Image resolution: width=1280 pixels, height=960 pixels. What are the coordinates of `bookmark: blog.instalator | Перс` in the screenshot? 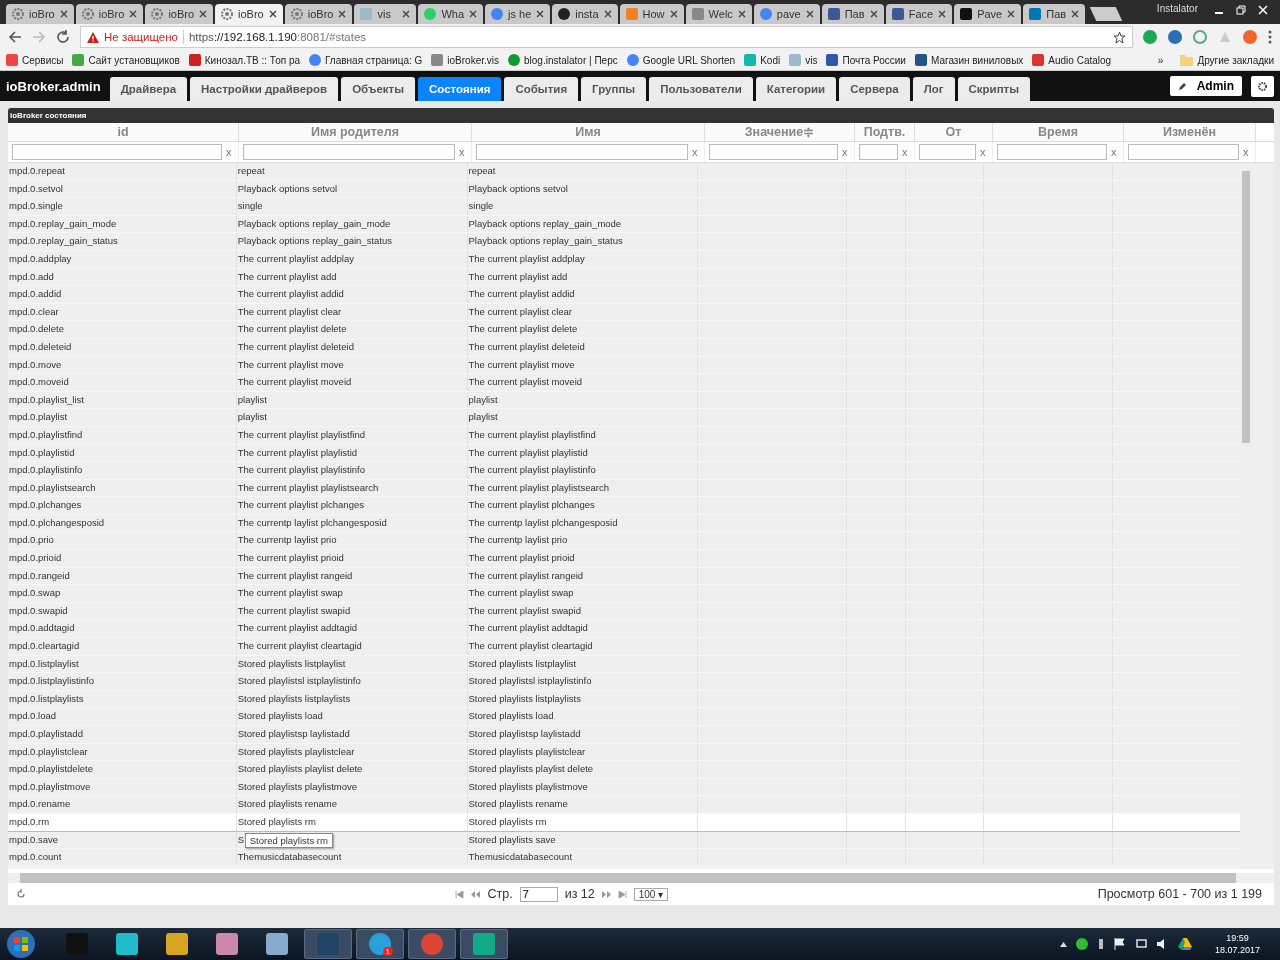 It's located at (563, 60).